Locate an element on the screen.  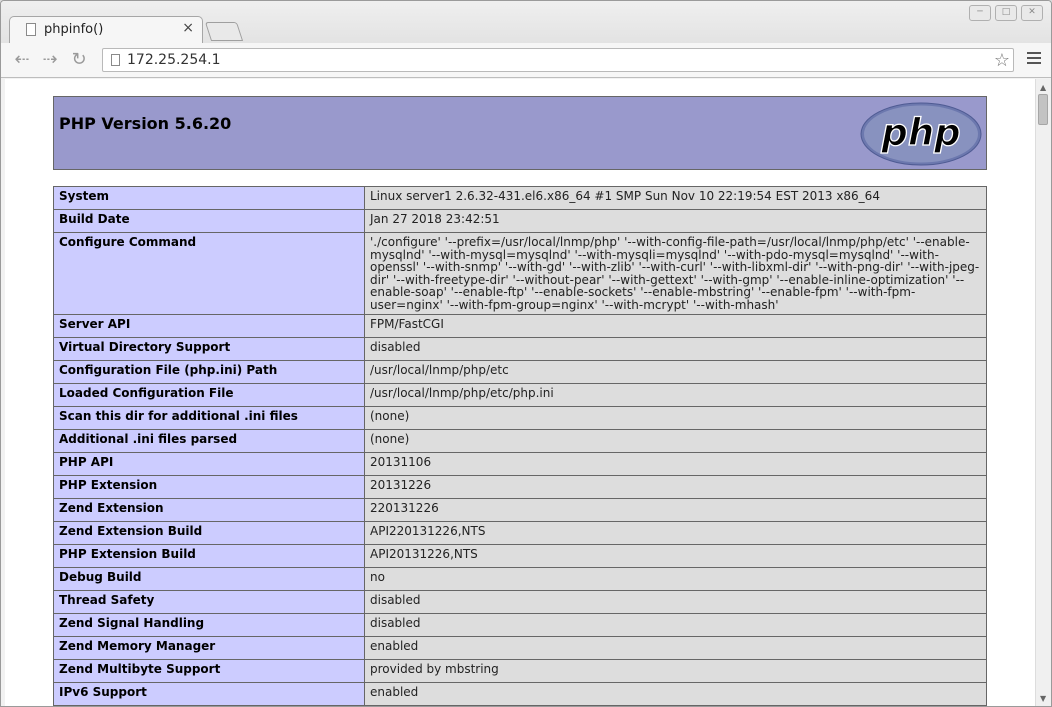
table-row: Virtual Directory Support disabled is located at coordinates (520, 349).